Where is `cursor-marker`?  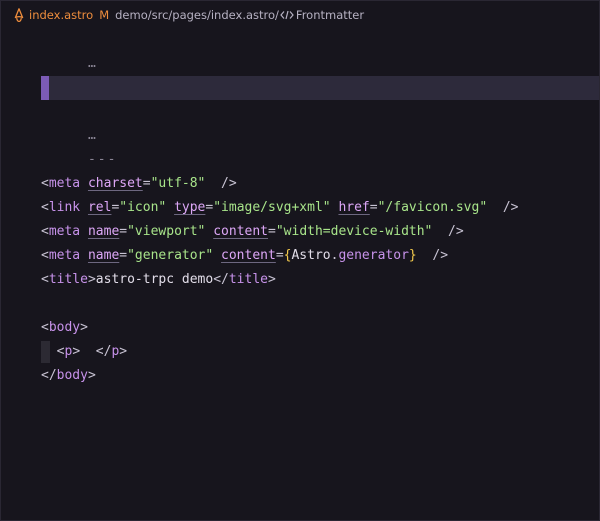 cursor-marker is located at coordinates (45, 88).